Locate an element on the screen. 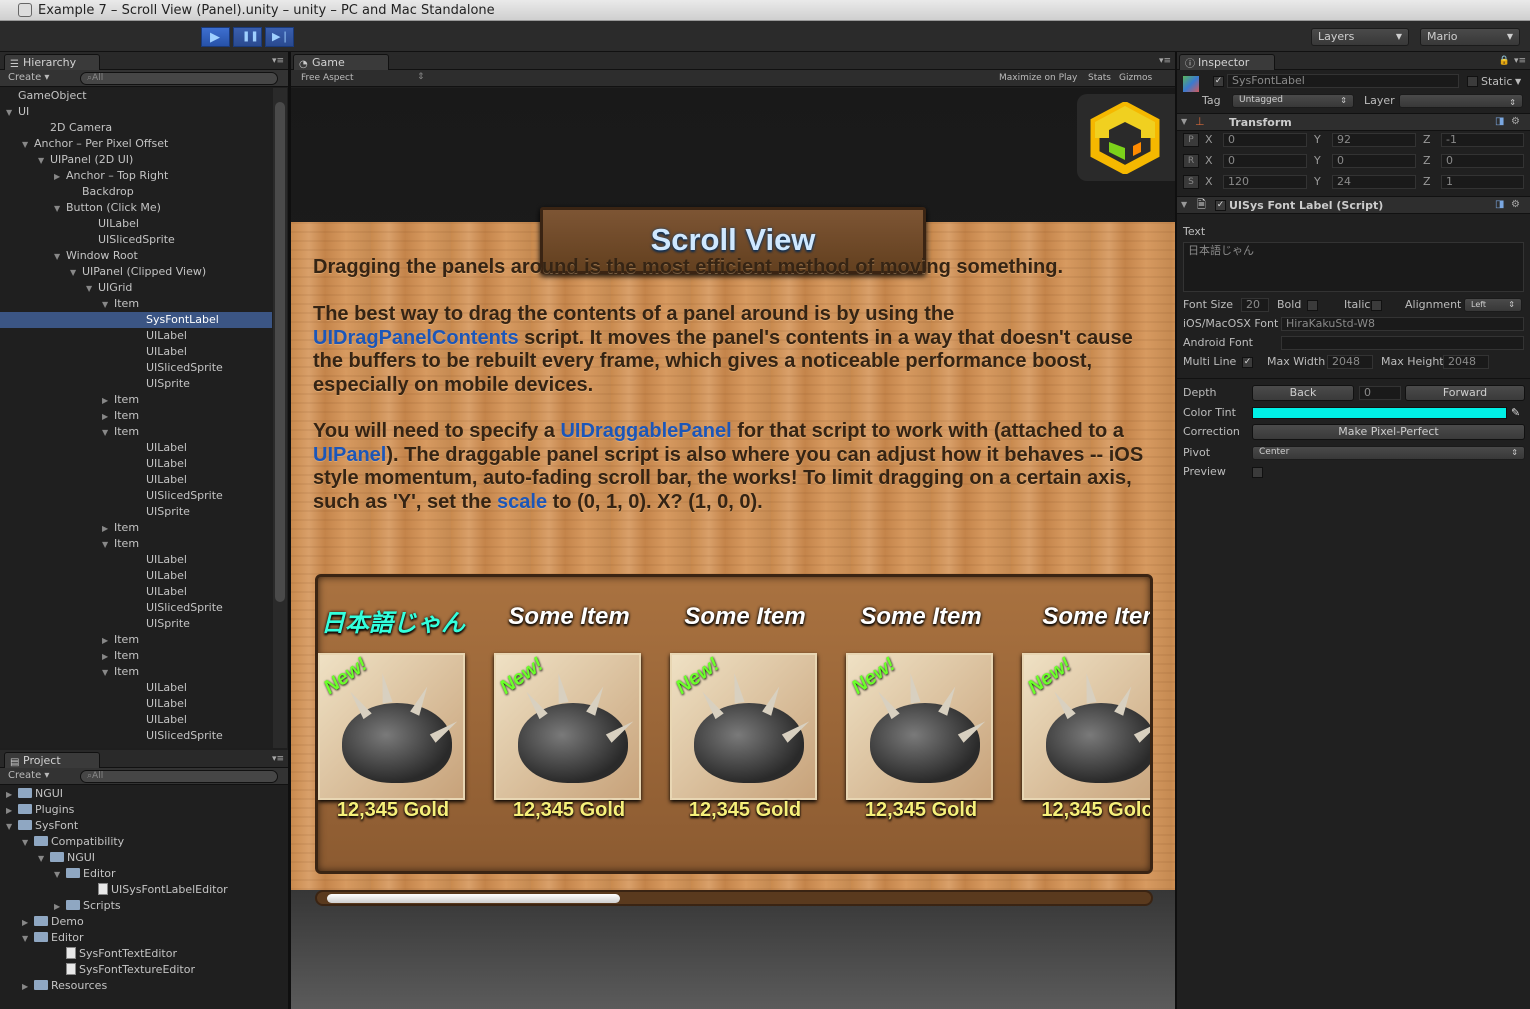  hierarchy-row: ▼ Window Root is located at coordinates (136, 256).